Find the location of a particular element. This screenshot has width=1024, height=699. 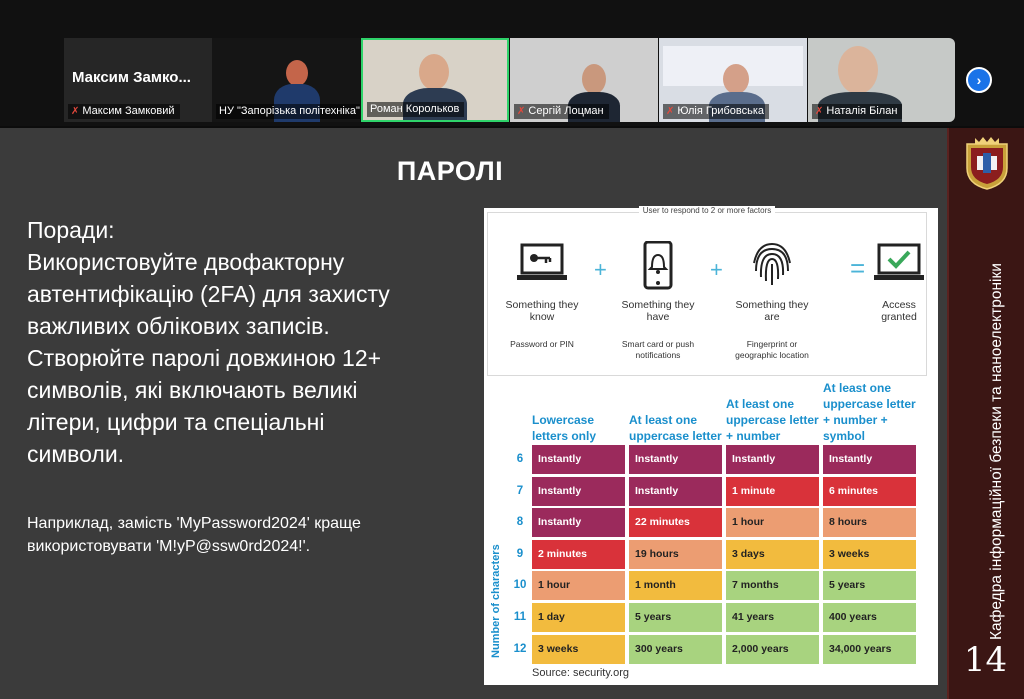

factor-label: Something they know is located at coordinates (542, 311).